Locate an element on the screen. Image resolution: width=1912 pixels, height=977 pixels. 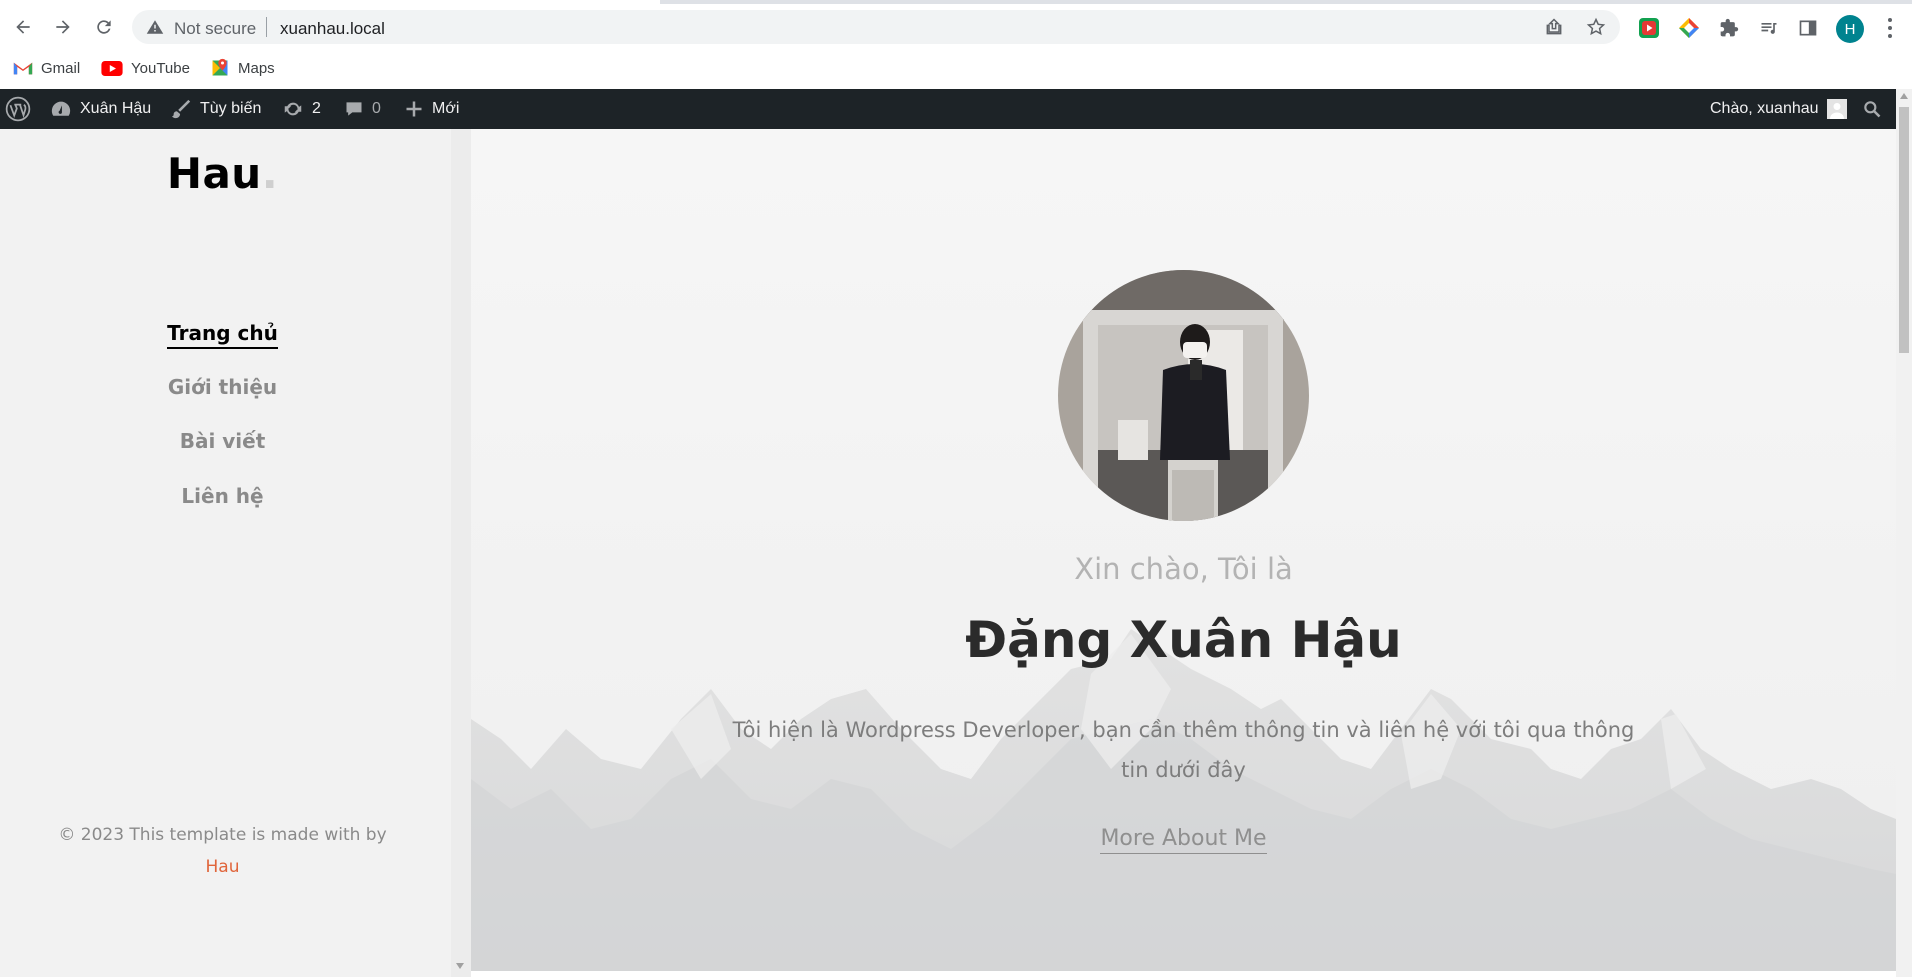
nav-label: Giới thiệu is located at coordinates (222, 387).